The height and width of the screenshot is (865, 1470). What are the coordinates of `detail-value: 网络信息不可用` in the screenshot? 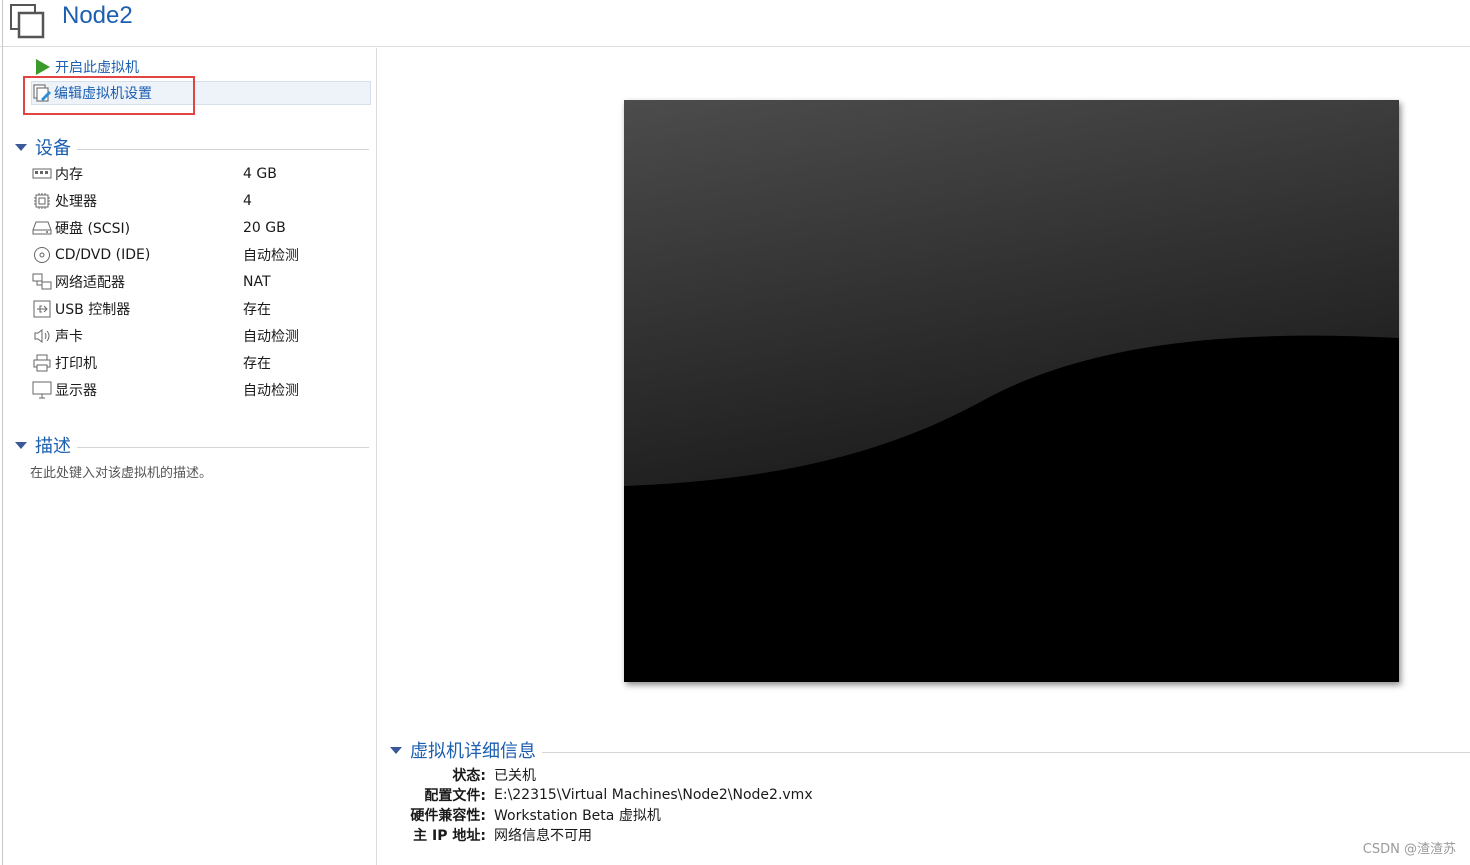 It's located at (543, 836).